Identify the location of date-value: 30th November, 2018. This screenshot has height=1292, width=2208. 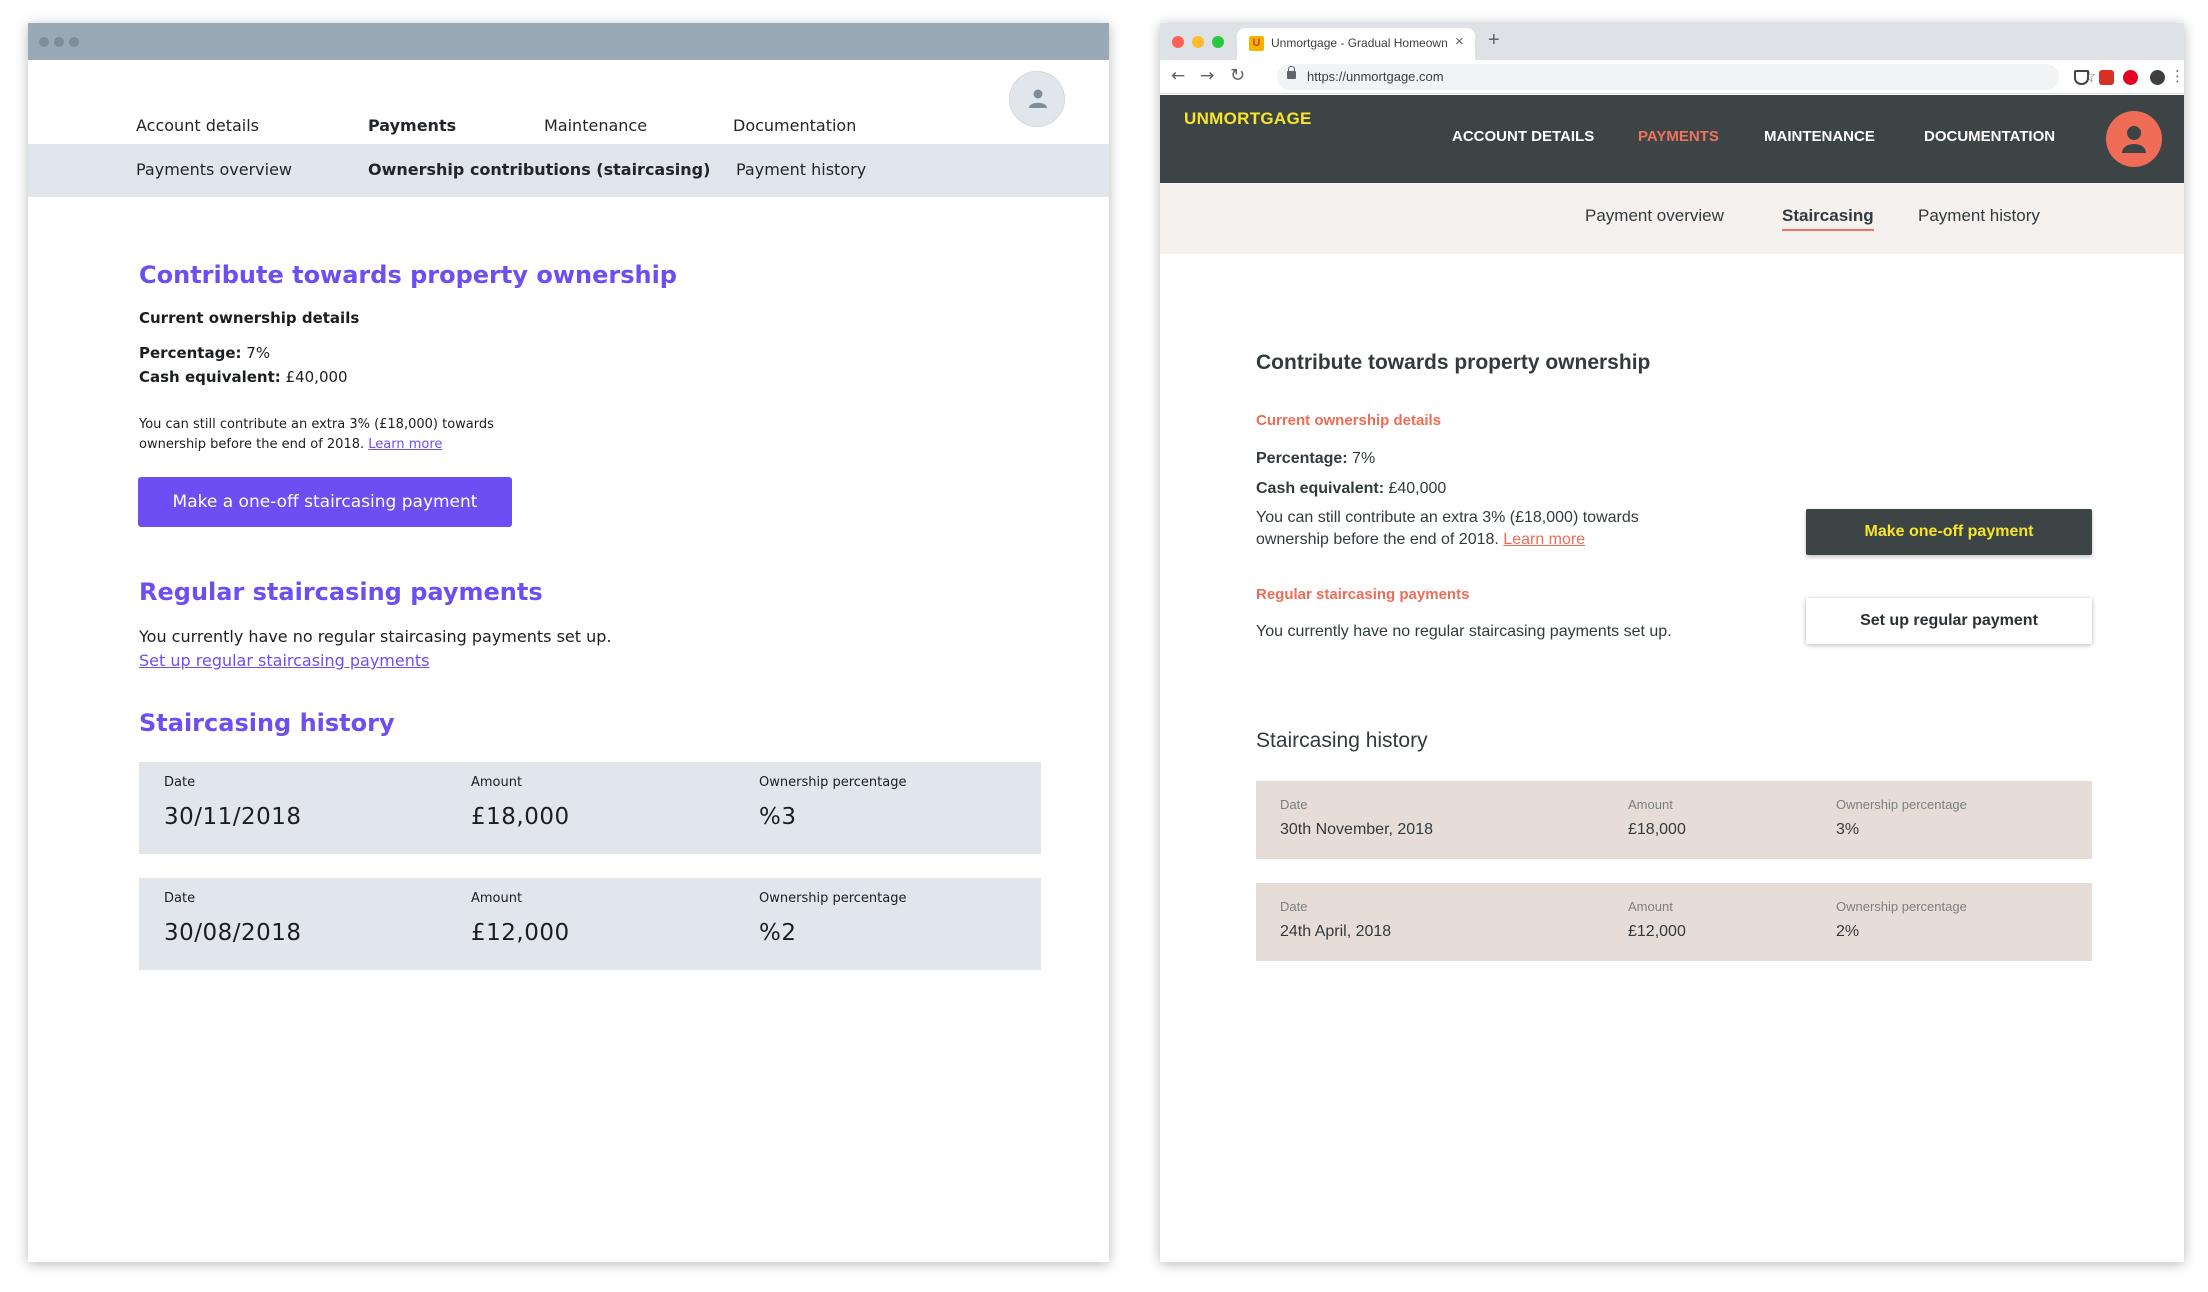
(1356, 829).